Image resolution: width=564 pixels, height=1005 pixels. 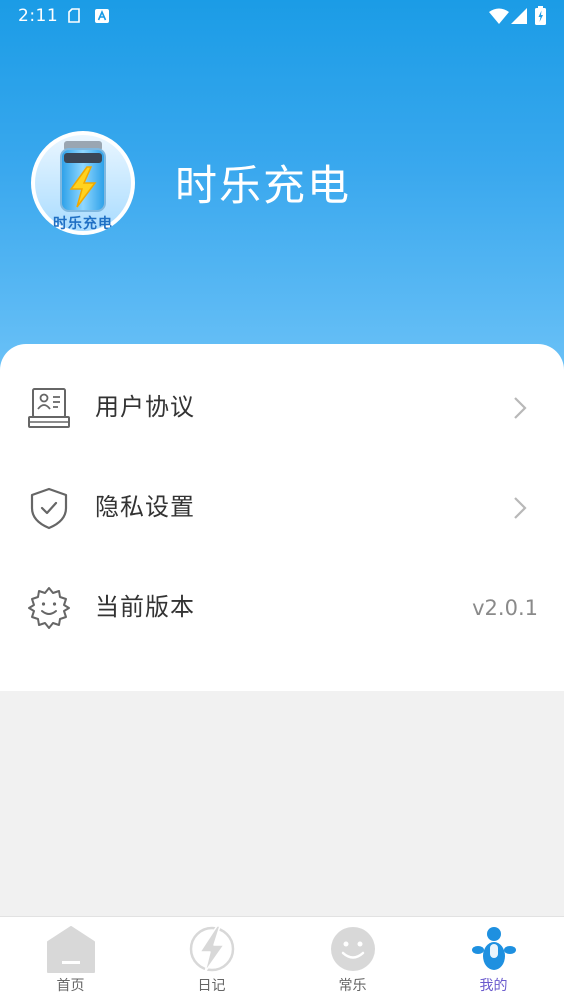 What do you see at coordinates (102, 16) in the screenshot?
I see `a-icon` at bounding box center [102, 16].